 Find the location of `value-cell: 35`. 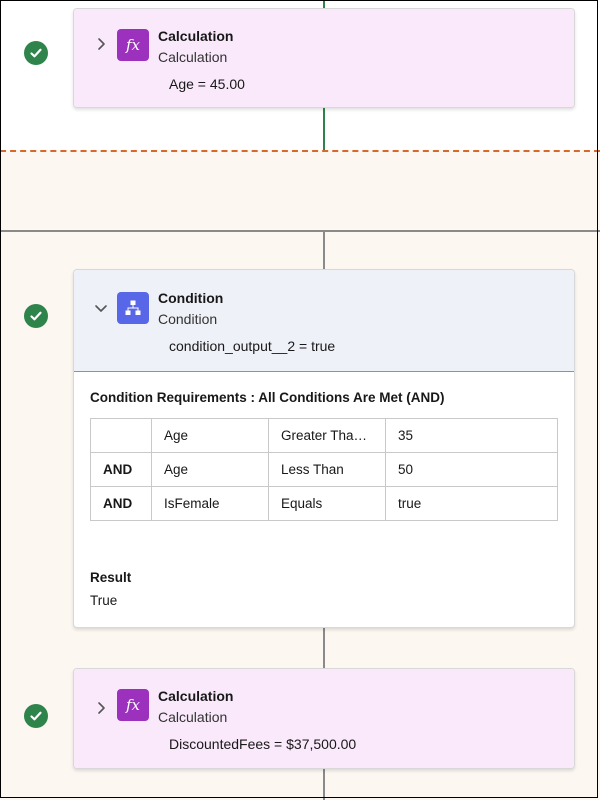

value-cell: 35 is located at coordinates (471, 435).